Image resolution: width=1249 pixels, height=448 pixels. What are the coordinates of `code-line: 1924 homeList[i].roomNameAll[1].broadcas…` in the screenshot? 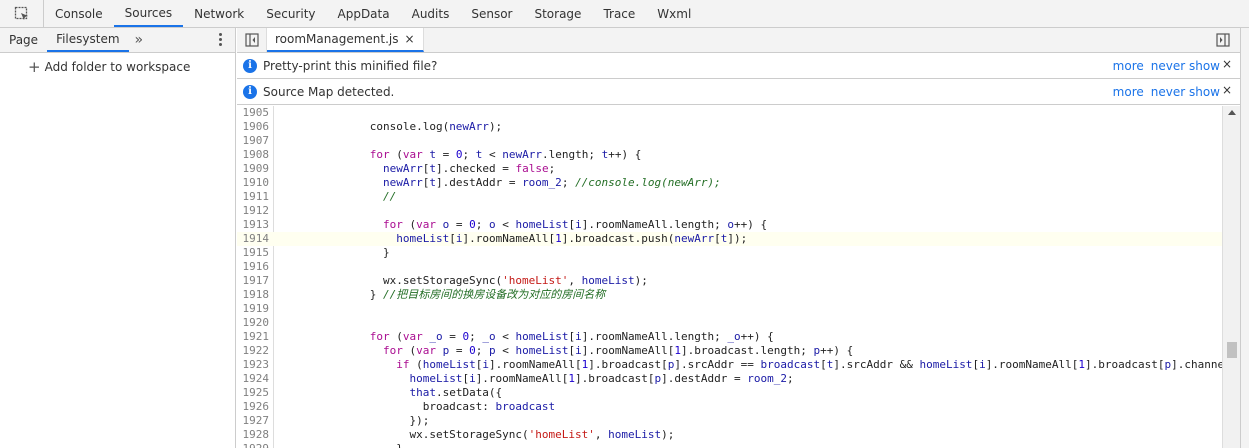 It's located at (729, 379).